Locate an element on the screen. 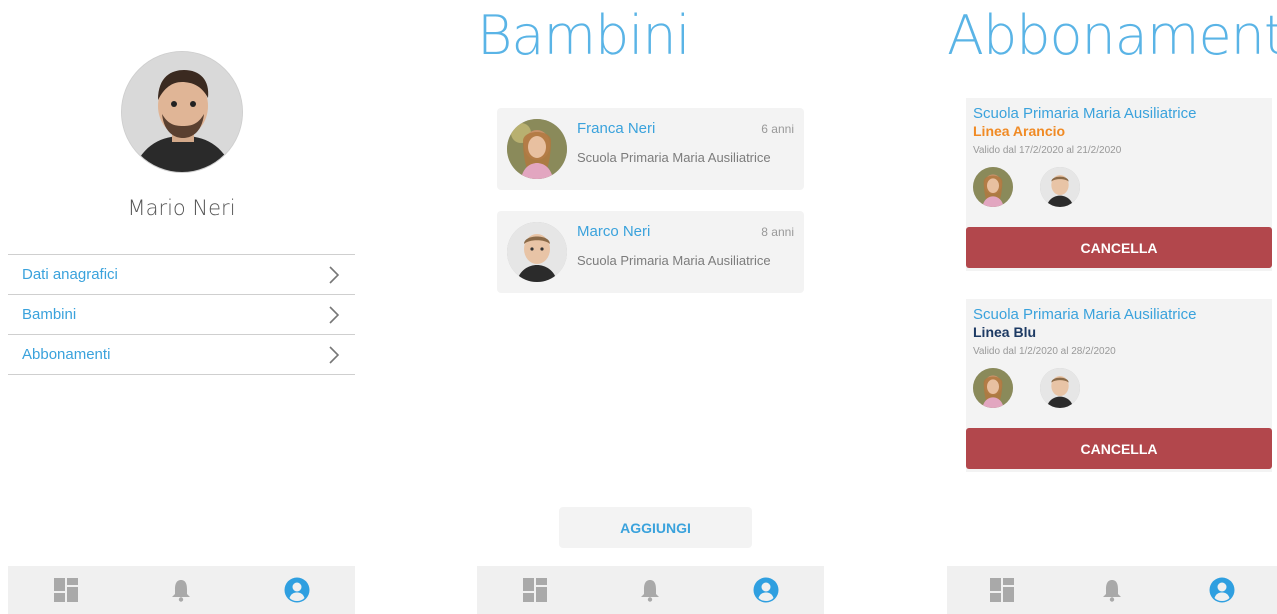  menu-item-label: Abbonamenti is located at coordinates (66, 354).